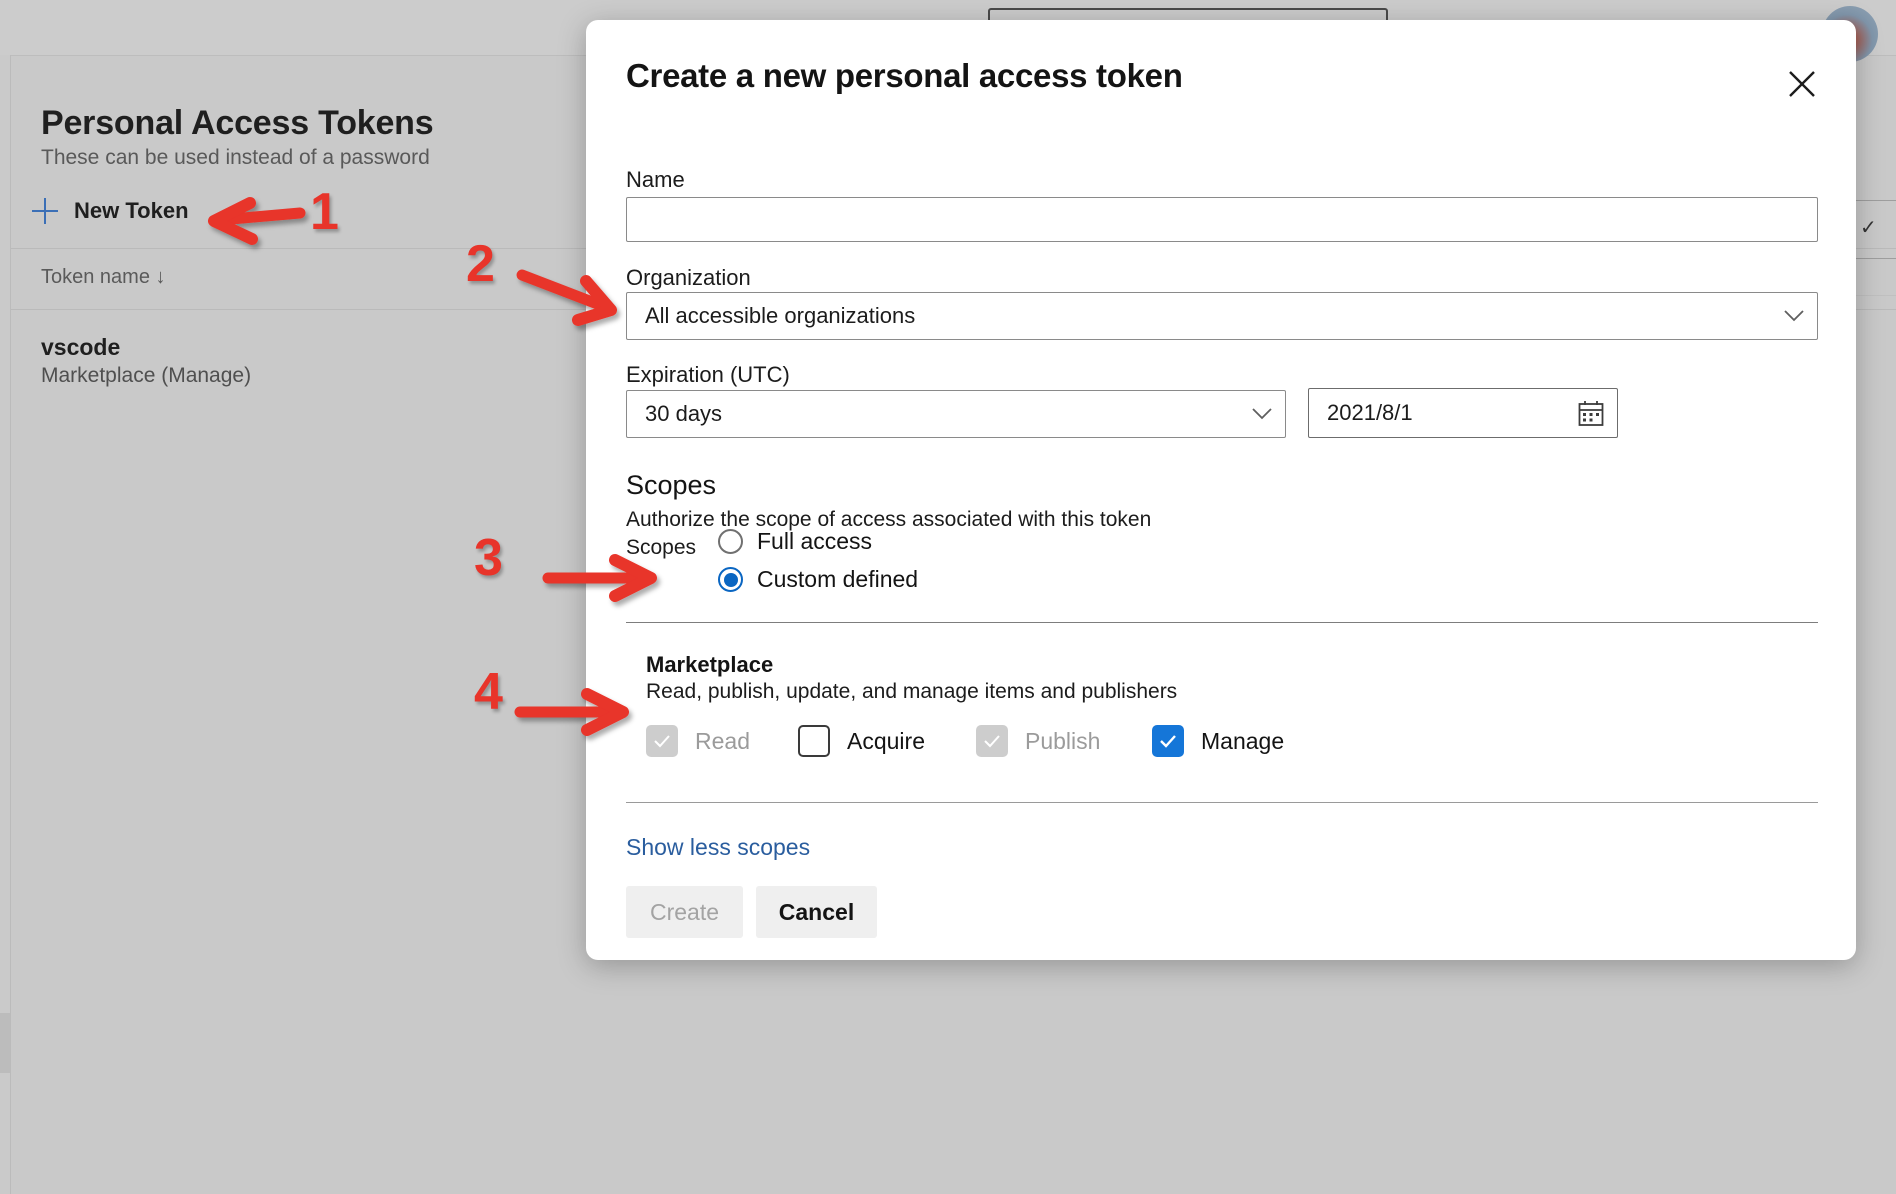 The image size is (1896, 1194). I want to click on dialog-title: Create a new personal access token, so click(904, 75).